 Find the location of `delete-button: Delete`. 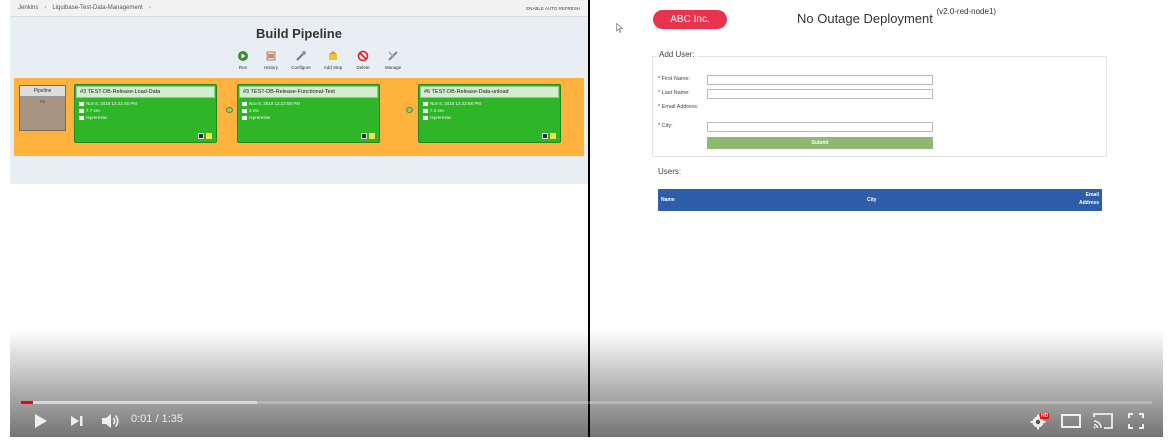

delete-button: Delete is located at coordinates (363, 60).